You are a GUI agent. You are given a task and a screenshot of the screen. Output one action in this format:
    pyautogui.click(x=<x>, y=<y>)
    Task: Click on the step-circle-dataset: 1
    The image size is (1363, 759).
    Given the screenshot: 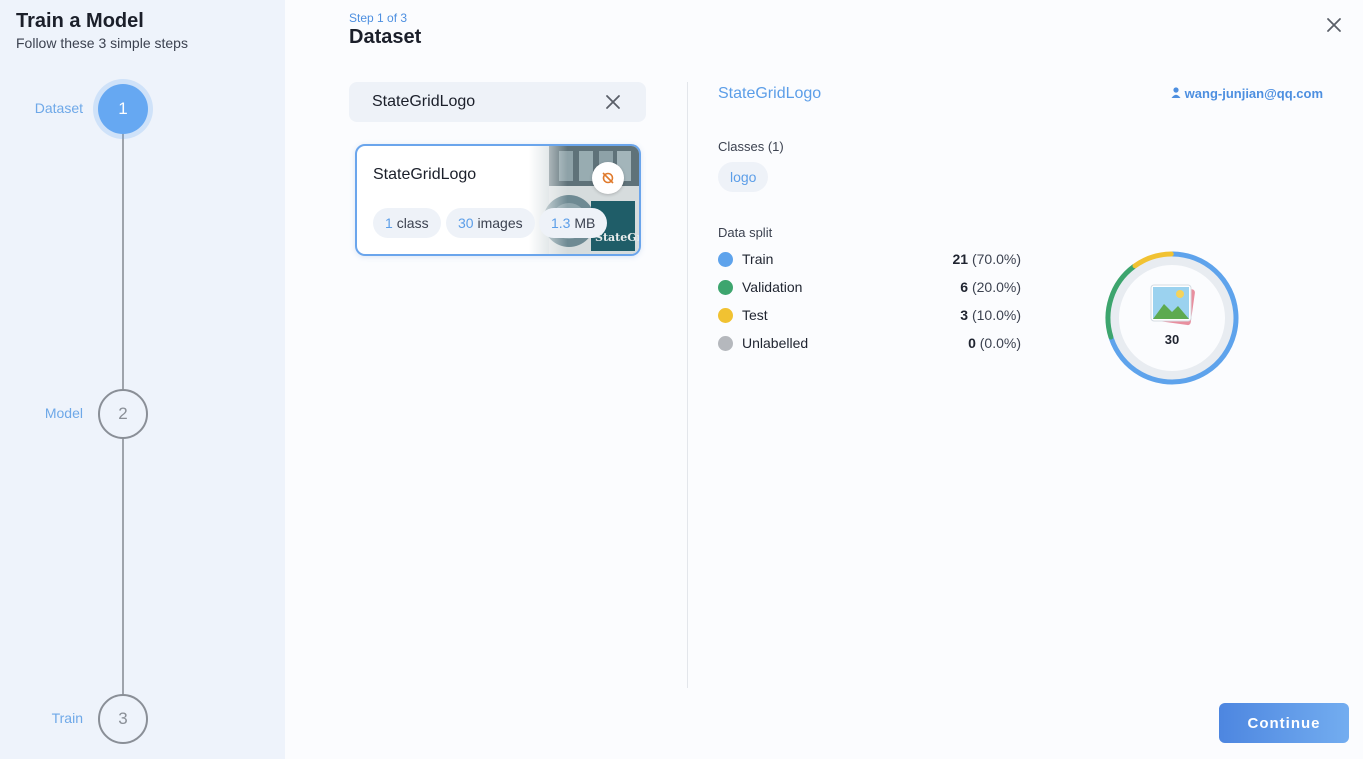 What is the action you would take?
    pyautogui.click(x=123, y=109)
    